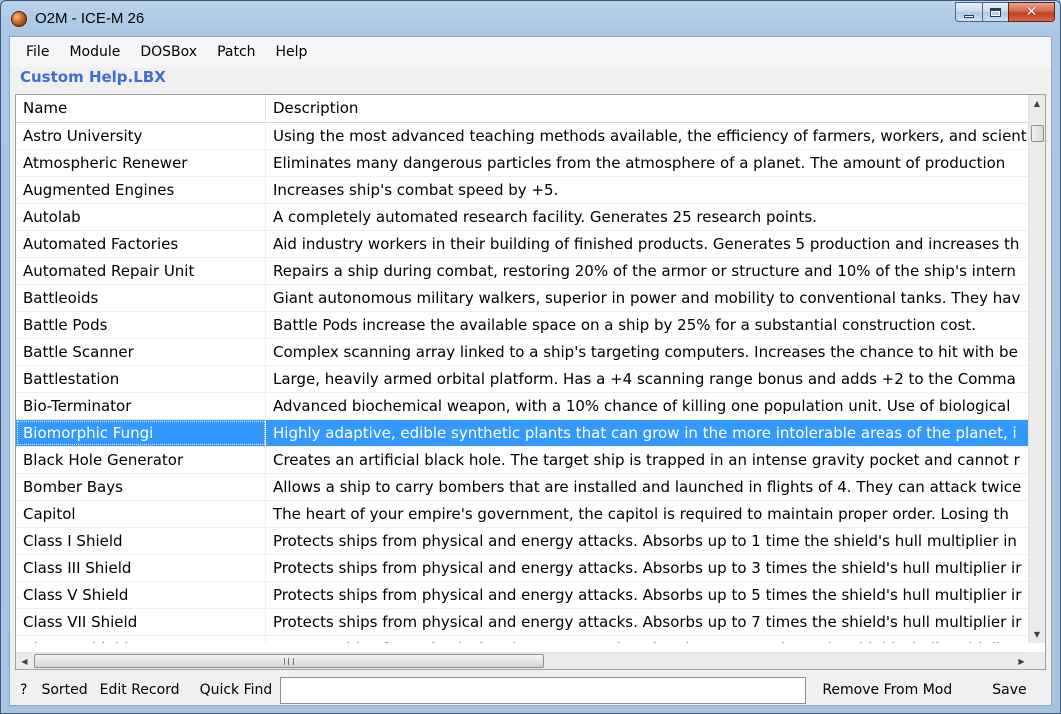 The width and height of the screenshot is (1061, 714). What do you see at coordinates (1037, 103) in the screenshot?
I see `scroll-up-arrow-icon: ▲` at bounding box center [1037, 103].